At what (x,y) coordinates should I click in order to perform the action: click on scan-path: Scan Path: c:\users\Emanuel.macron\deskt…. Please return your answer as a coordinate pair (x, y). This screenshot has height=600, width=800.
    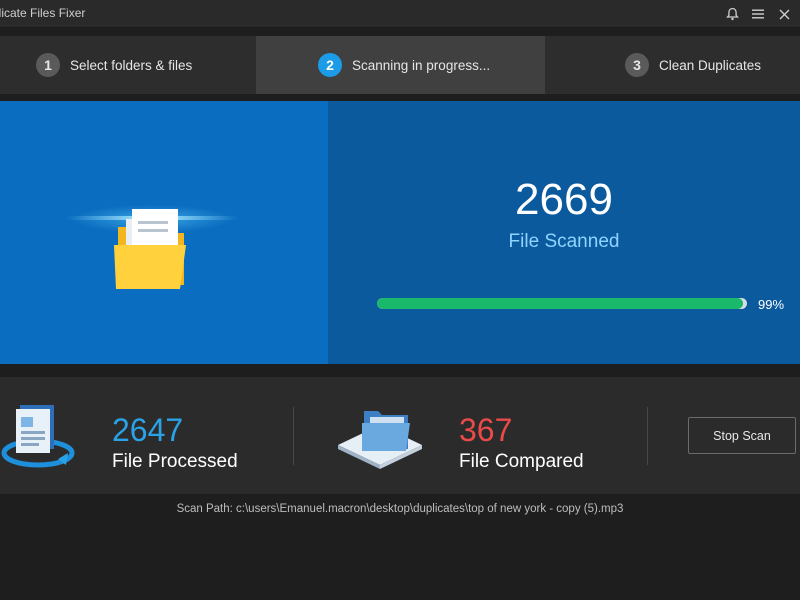
    Looking at the image, I should click on (400, 509).